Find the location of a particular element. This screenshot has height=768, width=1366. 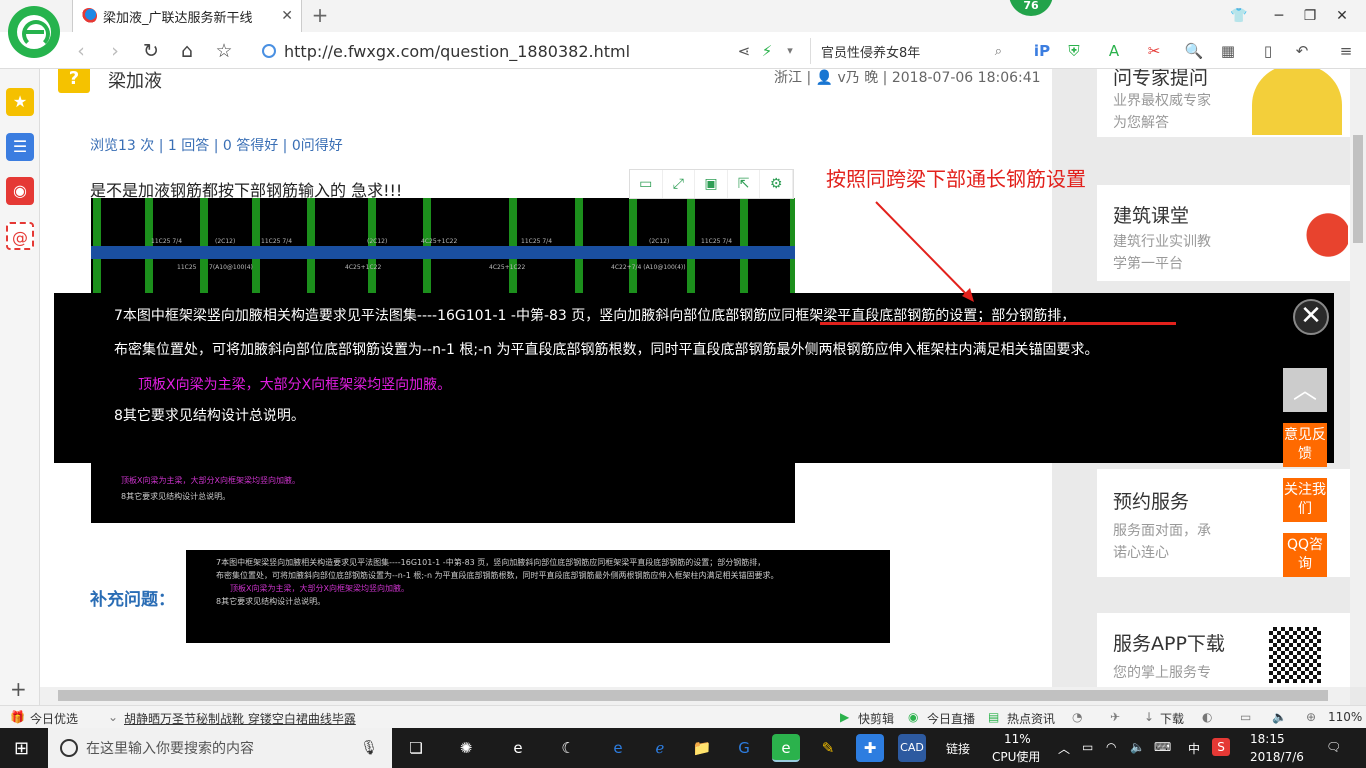

address-bar: http://e.fwxgx.com/question_1880382.html is located at coordinates (497, 51).